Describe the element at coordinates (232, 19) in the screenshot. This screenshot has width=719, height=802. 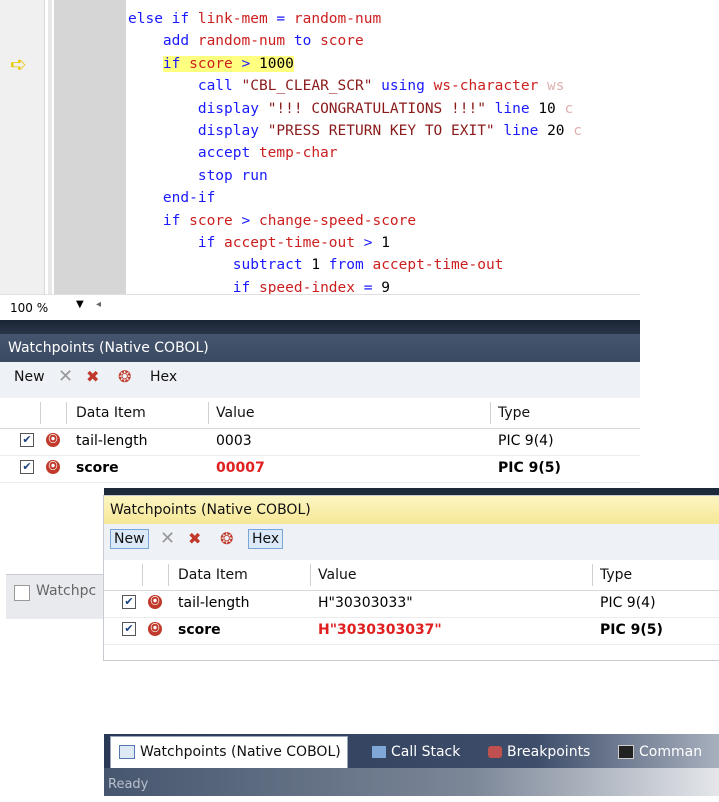
I see `code-token: link-mem` at that location.